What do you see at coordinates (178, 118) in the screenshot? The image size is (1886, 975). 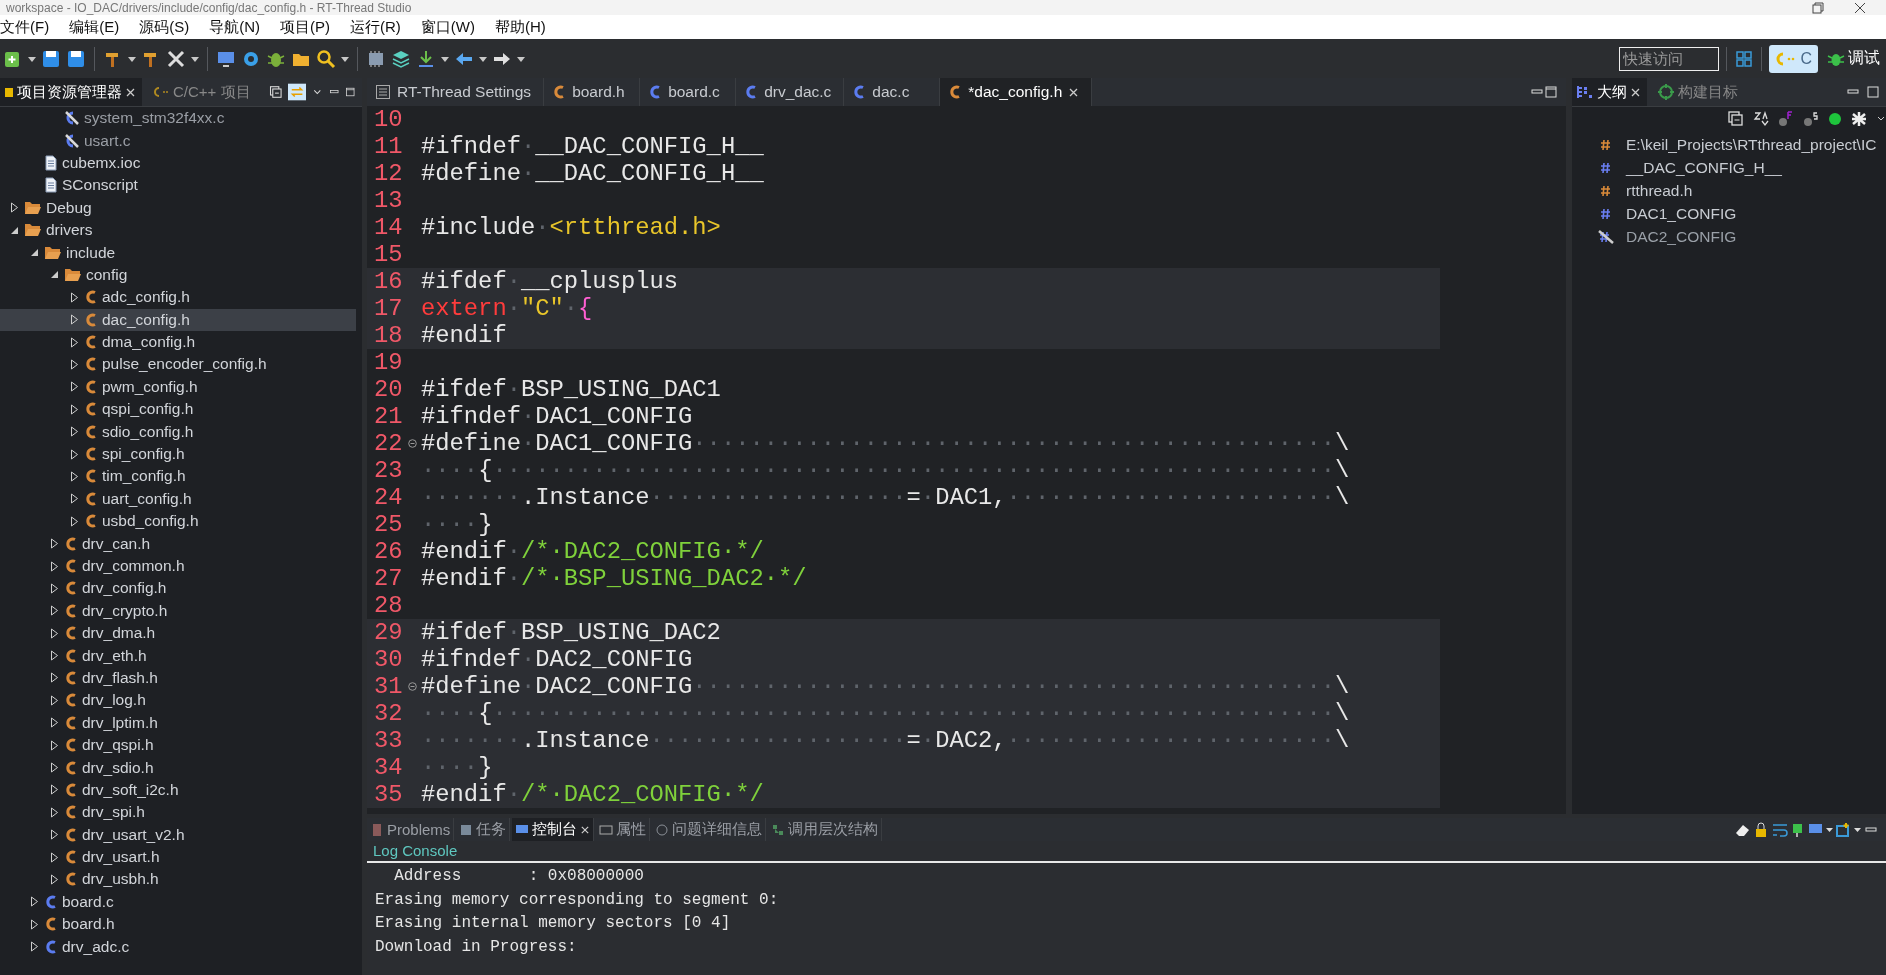 I see `tree-item: system_stm32f4xx.c` at bounding box center [178, 118].